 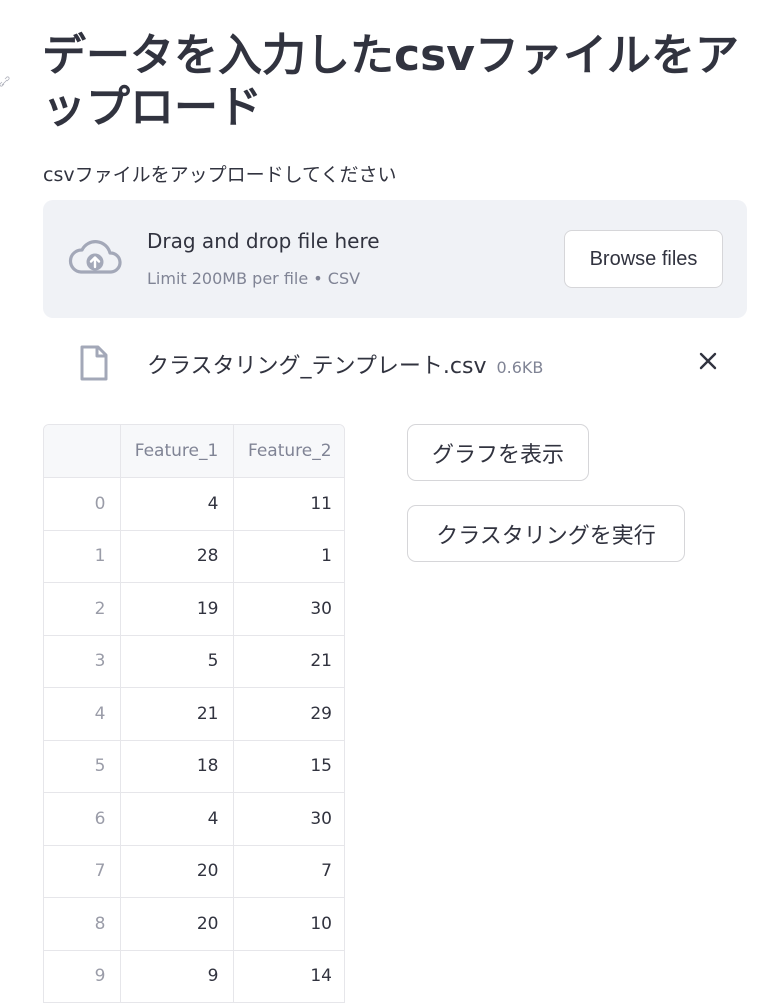 What do you see at coordinates (82, 714) in the screenshot?
I see `row-index-cell: 4` at bounding box center [82, 714].